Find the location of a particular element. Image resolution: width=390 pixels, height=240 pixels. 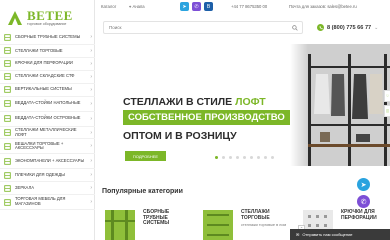

sidebar-category-label: Зеркала is located at coordinates (24, 187).